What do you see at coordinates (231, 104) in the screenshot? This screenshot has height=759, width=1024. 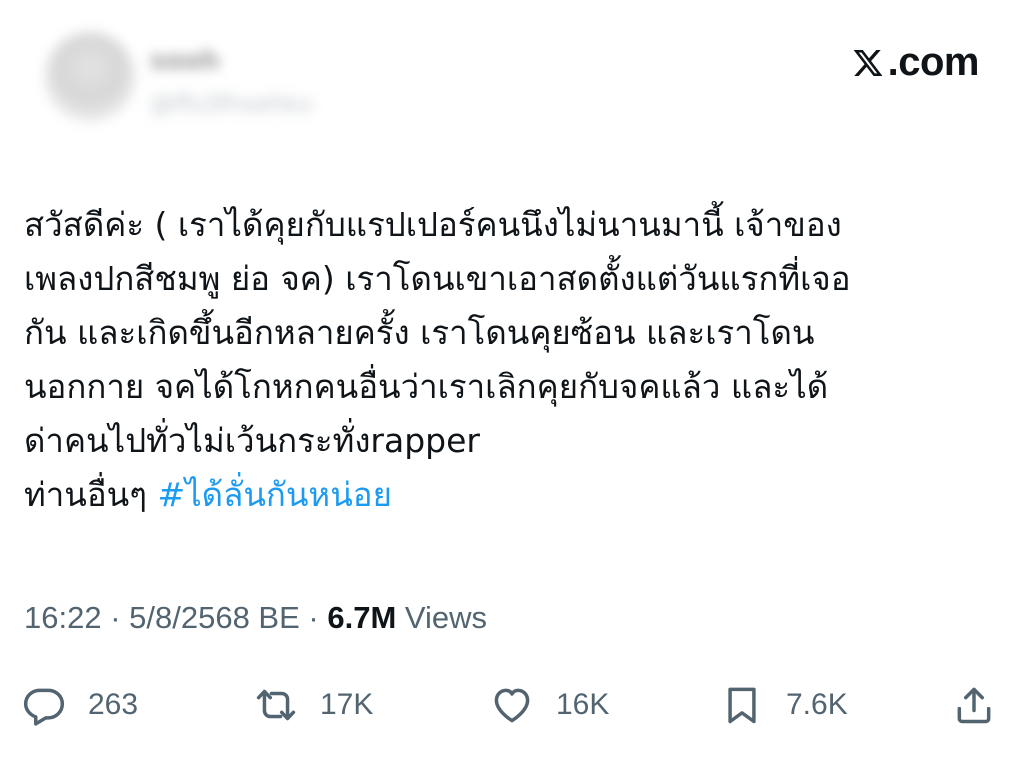 I see `user-handle: @ffs3fhsehkx` at bounding box center [231, 104].